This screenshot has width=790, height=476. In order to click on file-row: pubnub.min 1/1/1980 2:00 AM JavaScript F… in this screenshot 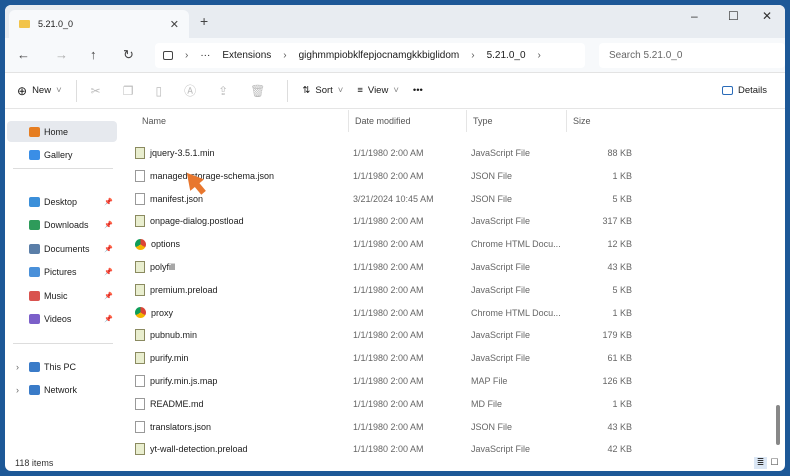, I will do `click(445, 335)`.